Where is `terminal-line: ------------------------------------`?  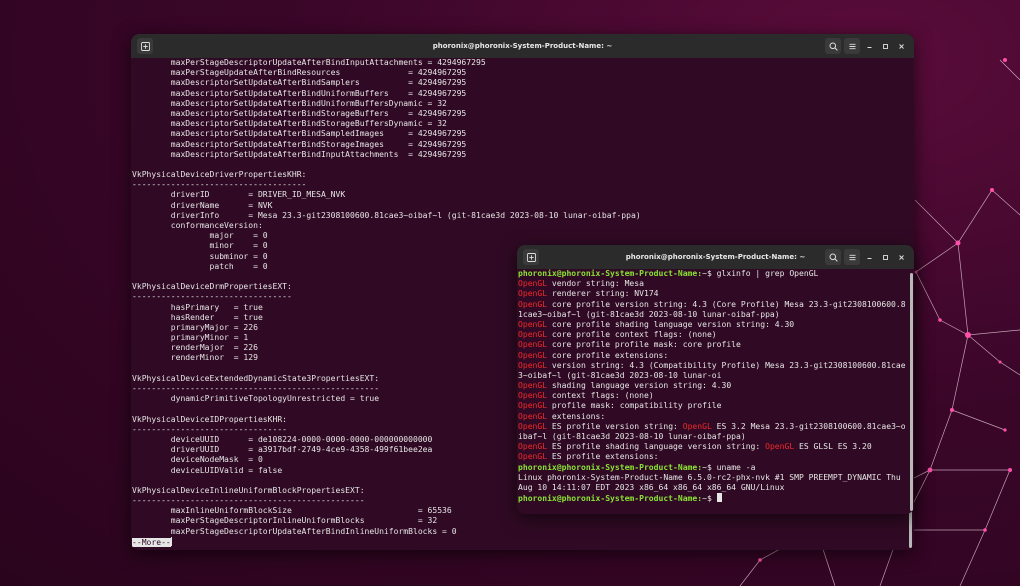 terminal-line: ------------------------------------ is located at coordinates (219, 185).